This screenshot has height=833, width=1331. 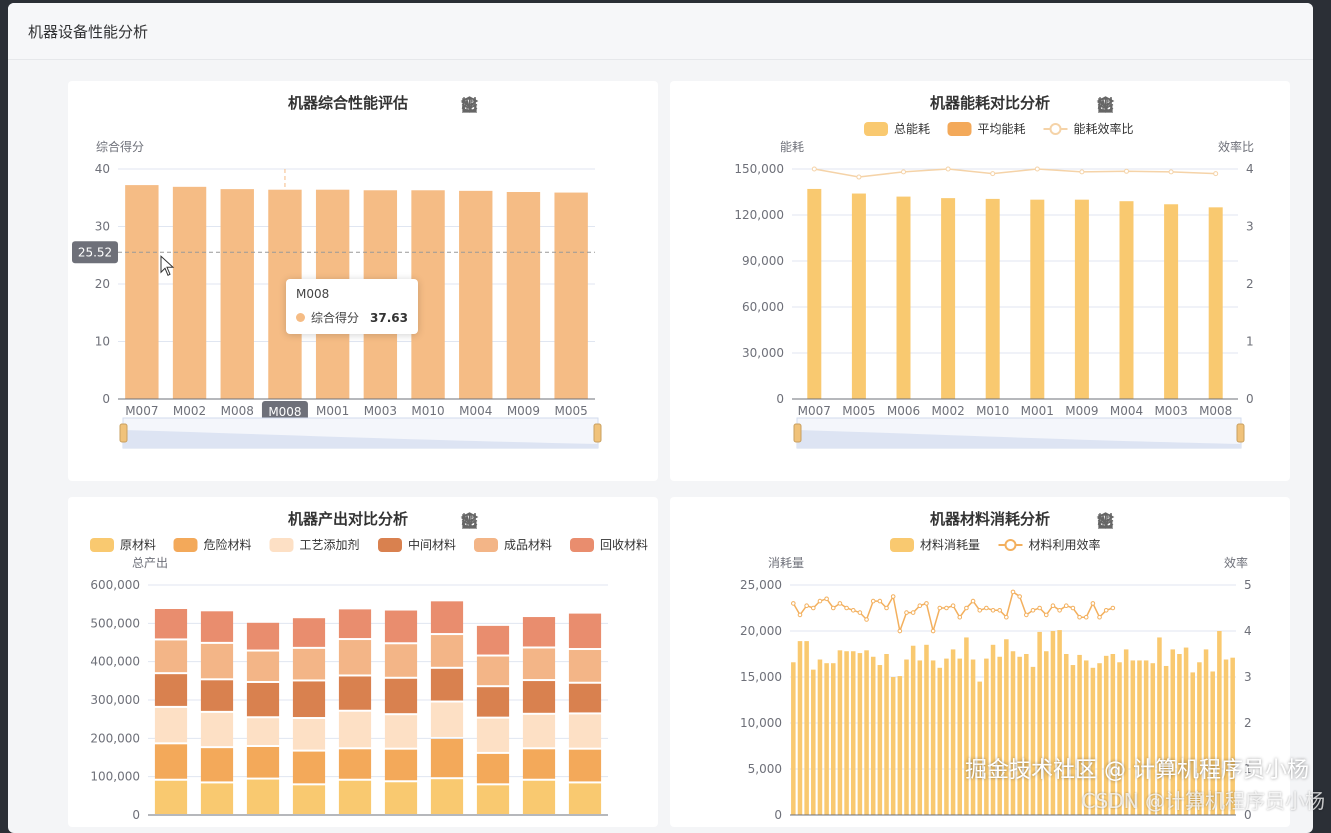 What do you see at coordinates (761, 677) in the screenshot?
I see `y-tick-label: 15,000` at bounding box center [761, 677].